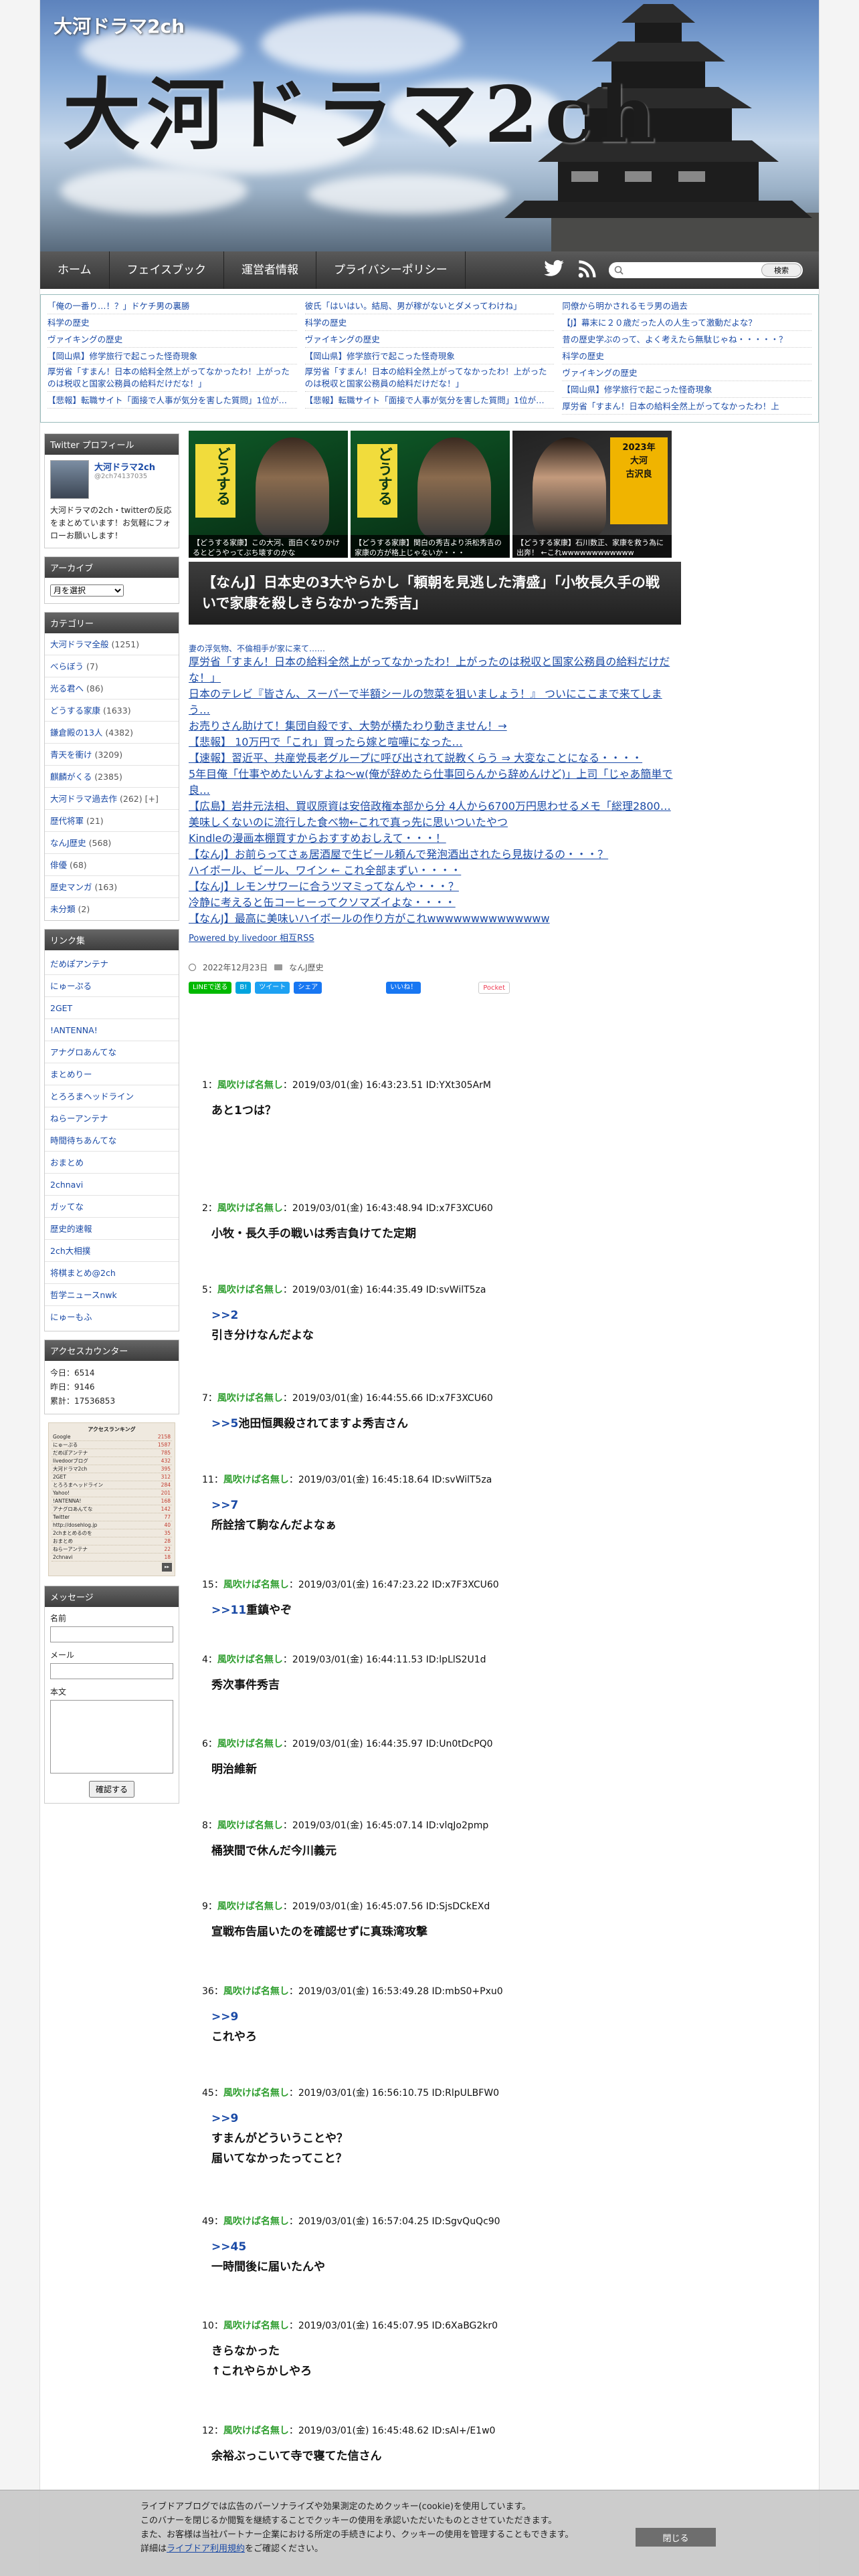 The image size is (859, 2576). What do you see at coordinates (112, 1634) in the screenshot?
I see `message-name-input` at bounding box center [112, 1634].